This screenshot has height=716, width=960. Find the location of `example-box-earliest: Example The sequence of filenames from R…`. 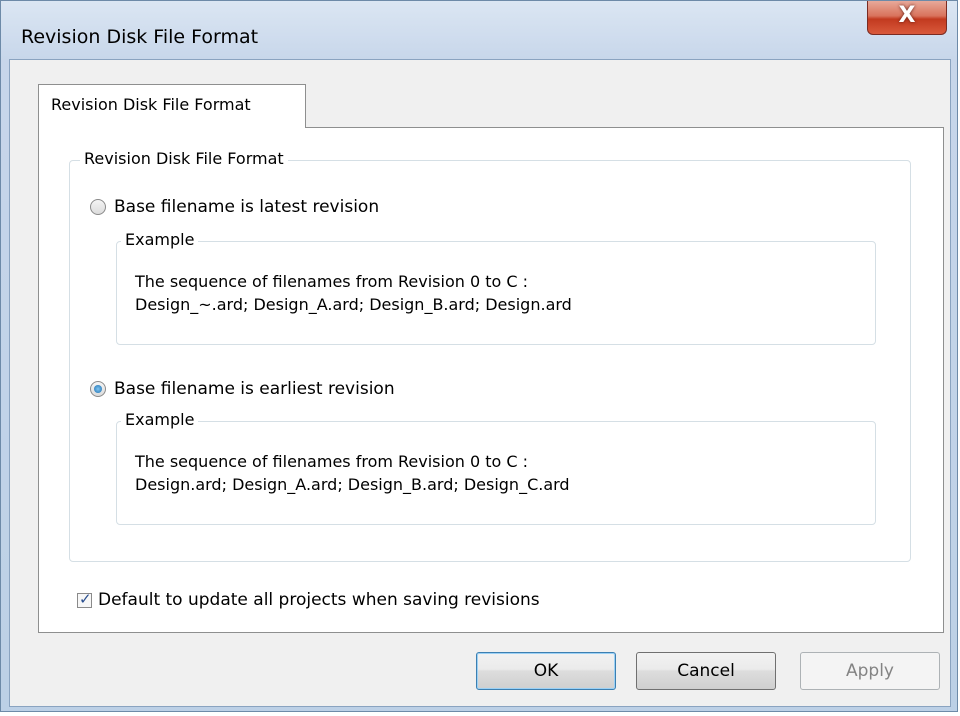

example-box-earliest: Example The sequence of filenames from R… is located at coordinates (496, 467).